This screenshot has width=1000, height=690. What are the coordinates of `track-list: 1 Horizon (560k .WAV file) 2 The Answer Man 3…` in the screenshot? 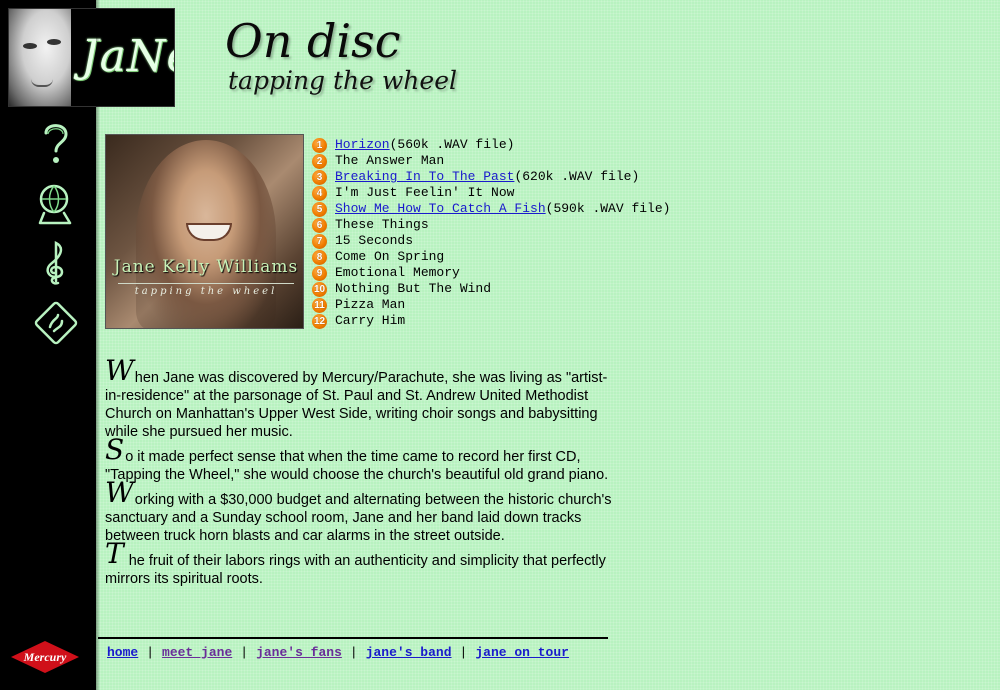 It's located at (491, 233).